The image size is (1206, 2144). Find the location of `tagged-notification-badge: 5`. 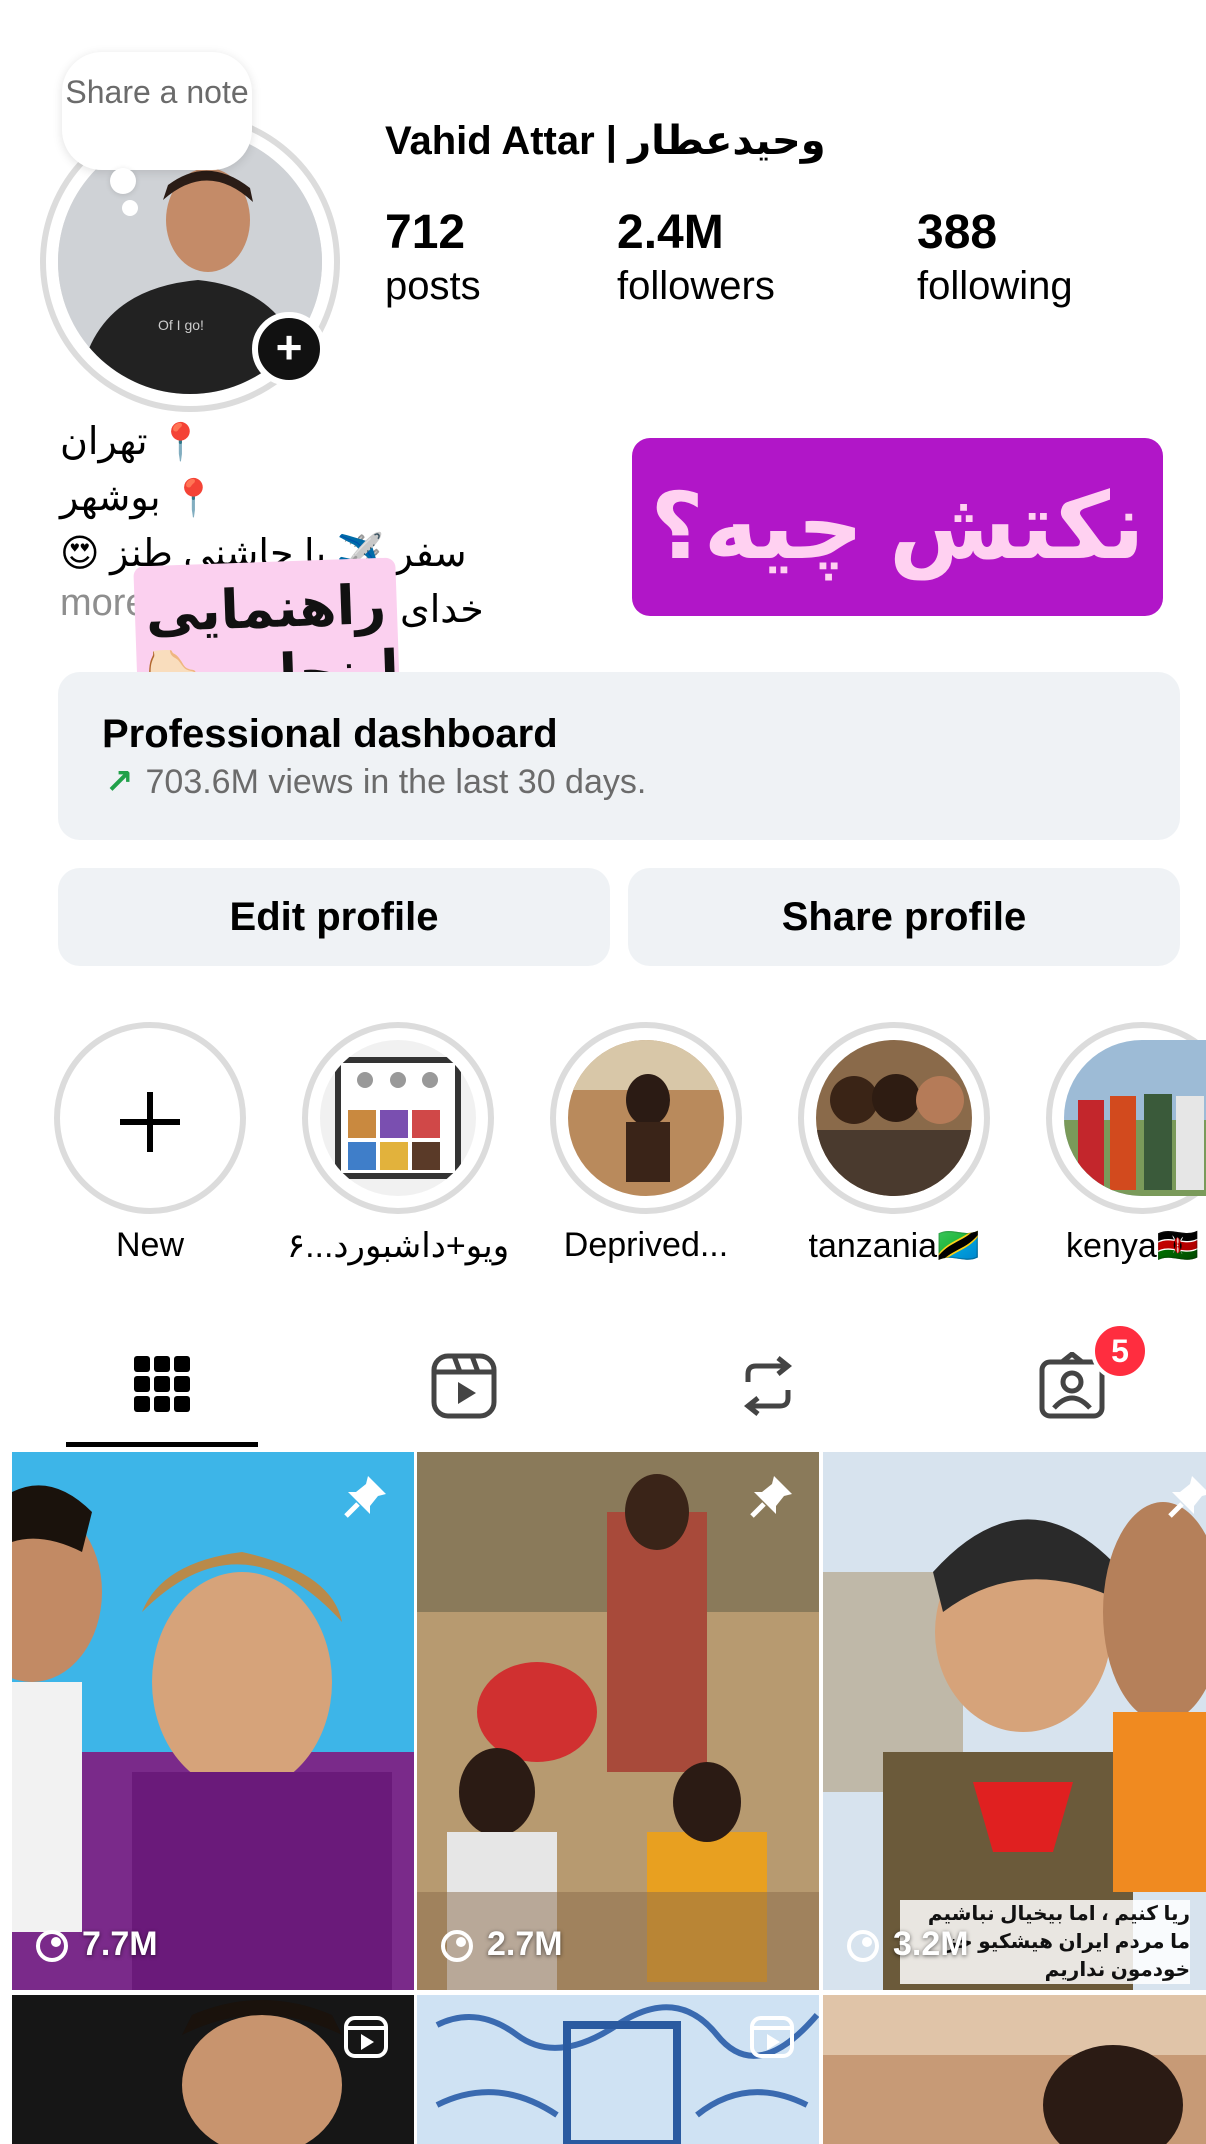

tagged-notification-badge: 5 is located at coordinates (1120, 1351).